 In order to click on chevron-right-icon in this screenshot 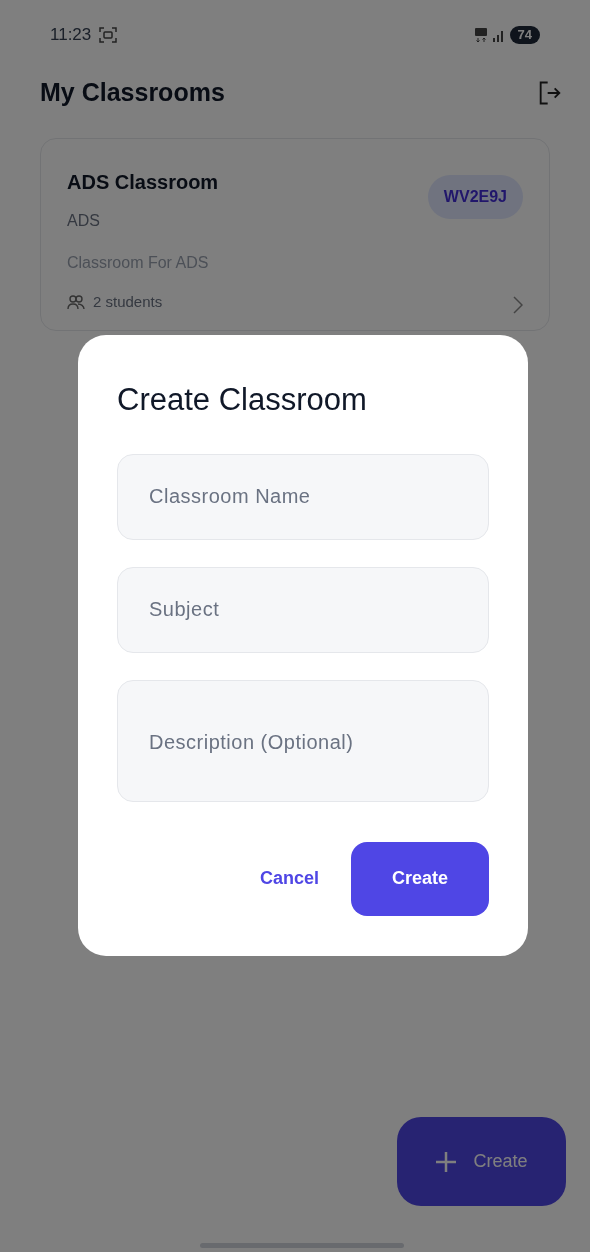, I will do `click(518, 304)`.